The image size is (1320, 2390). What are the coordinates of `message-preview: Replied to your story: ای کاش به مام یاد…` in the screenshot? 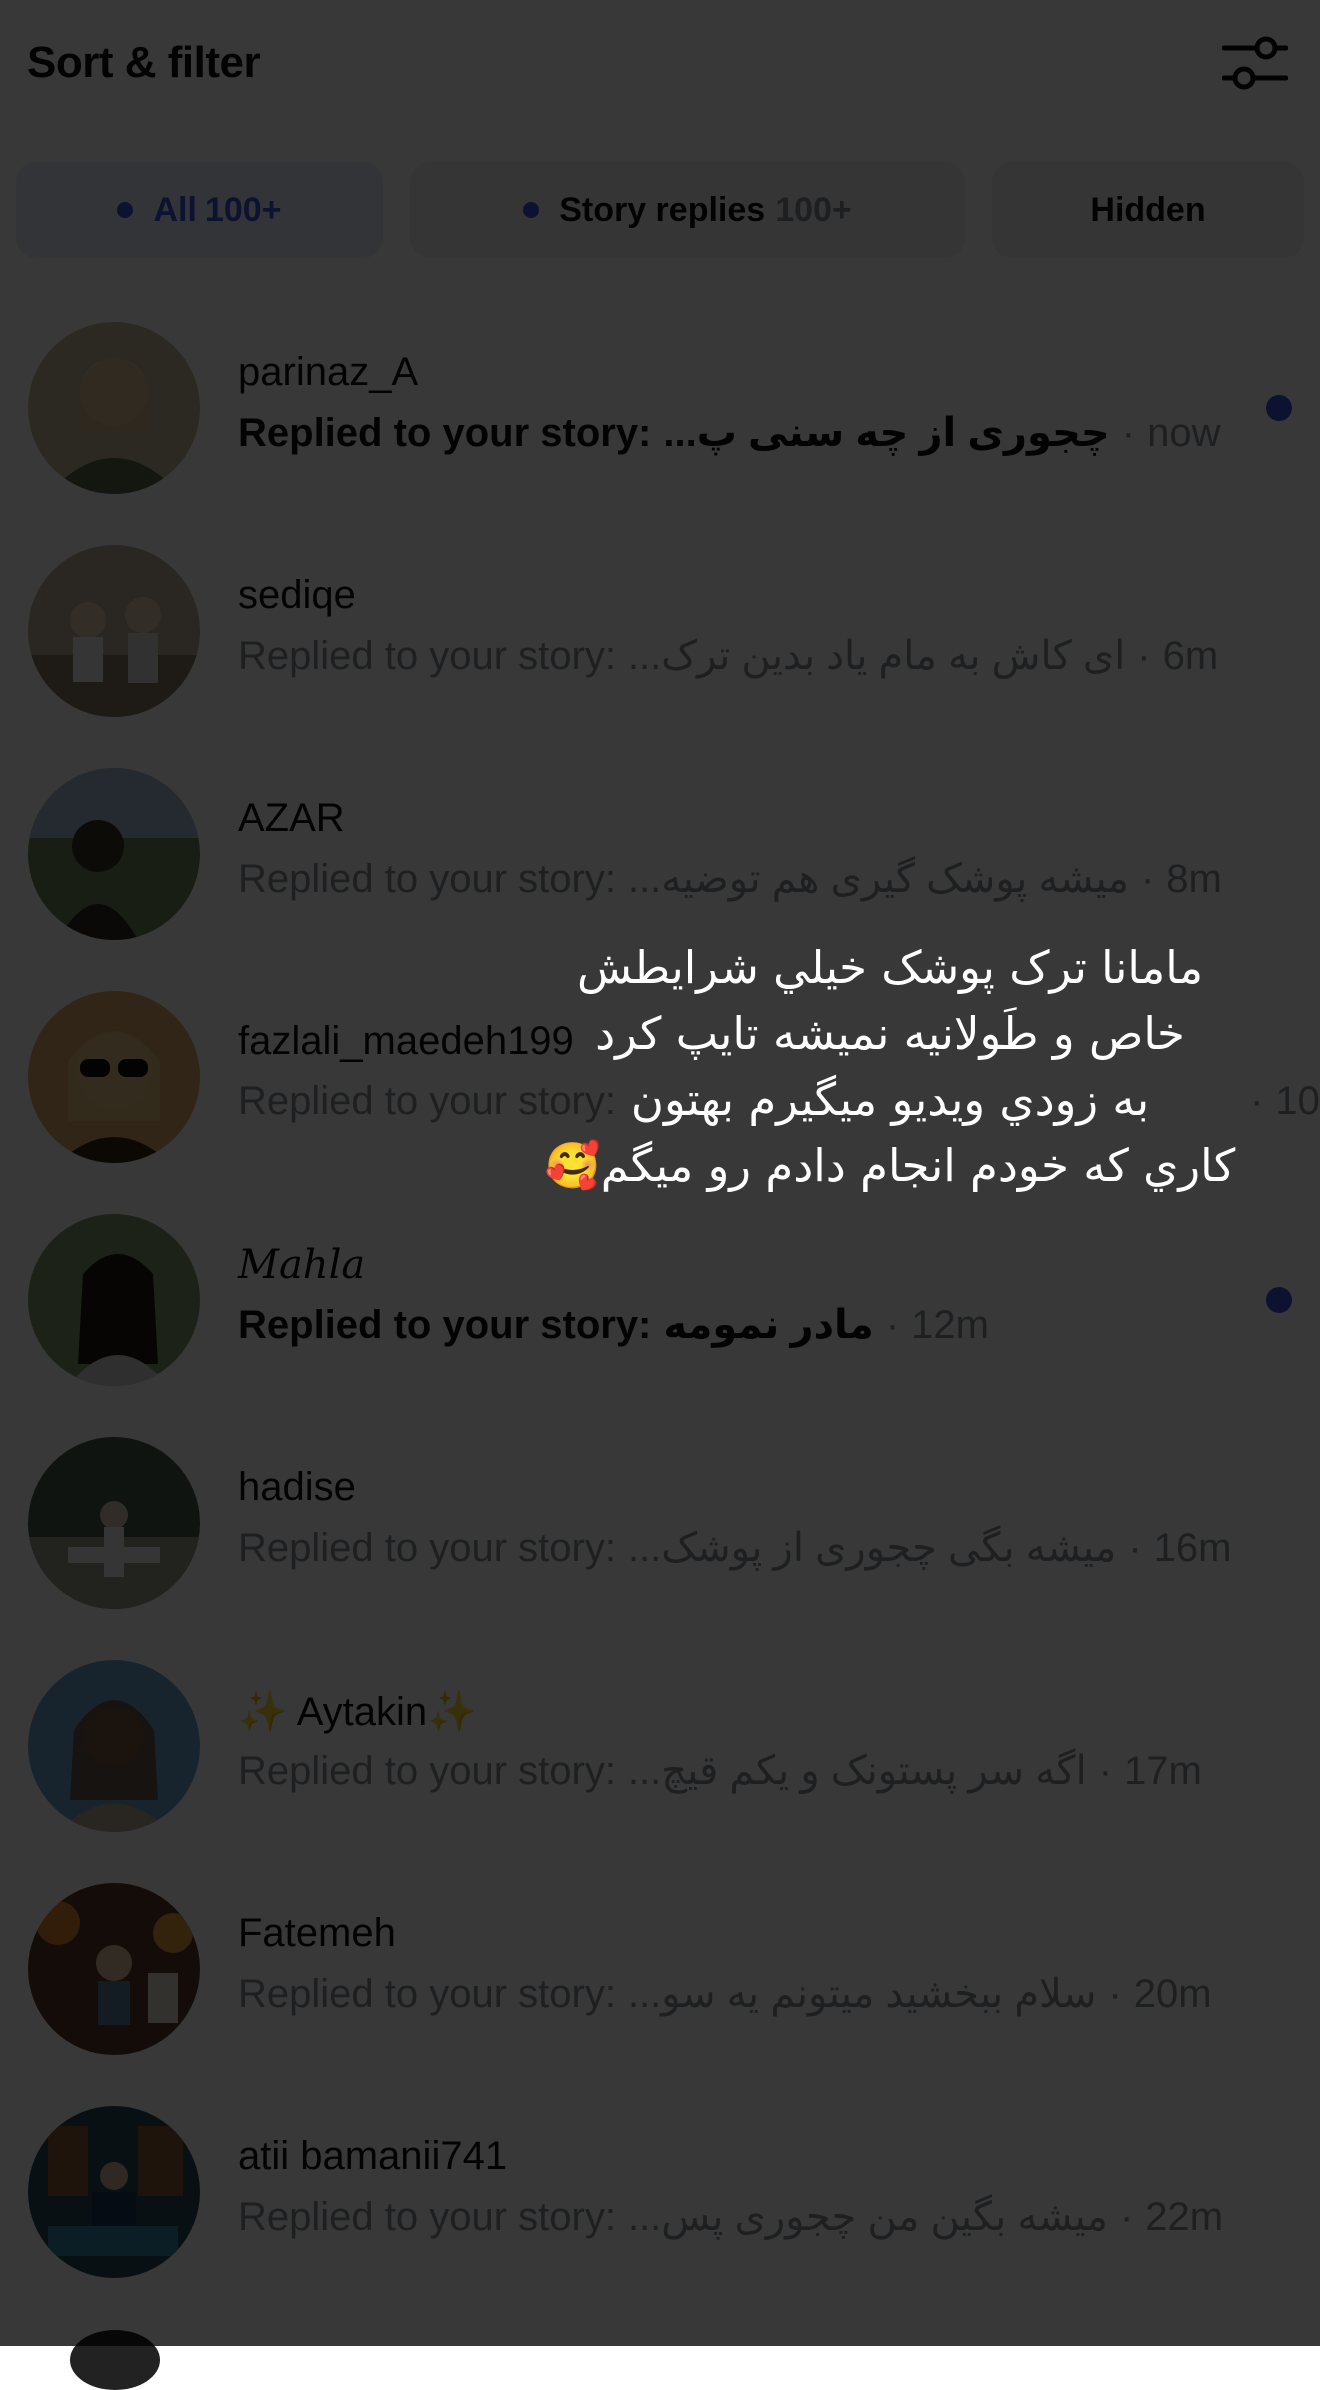 It's located at (728, 656).